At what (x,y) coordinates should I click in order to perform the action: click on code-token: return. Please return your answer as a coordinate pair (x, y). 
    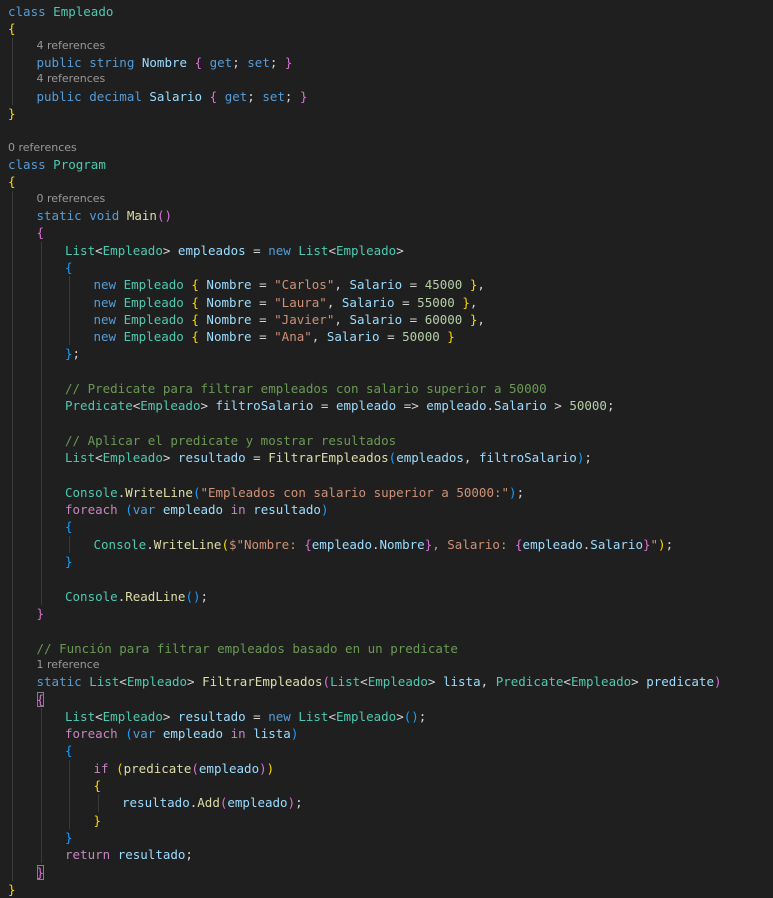
    Looking at the image, I should click on (88, 855).